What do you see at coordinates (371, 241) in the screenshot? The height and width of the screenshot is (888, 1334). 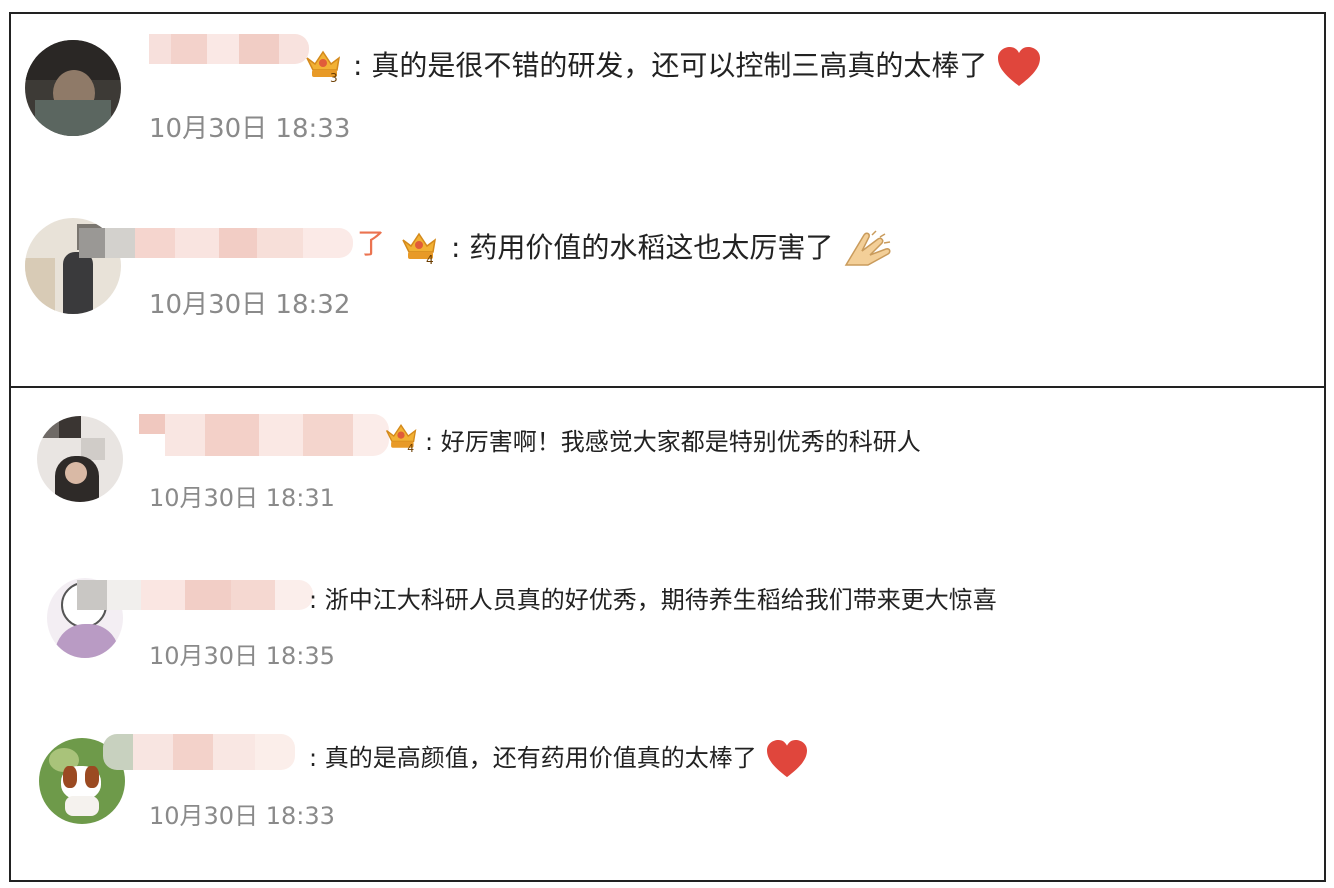 I see `username-tail: 了` at bounding box center [371, 241].